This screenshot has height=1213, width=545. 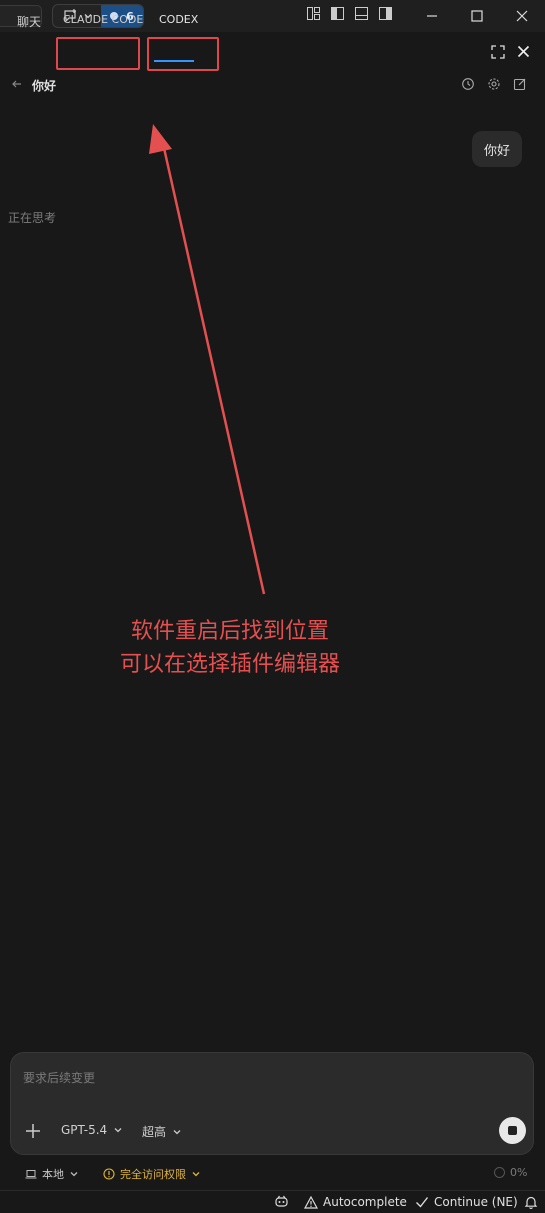 What do you see at coordinates (263, 1078) in the screenshot?
I see `follow-up-input` at bounding box center [263, 1078].